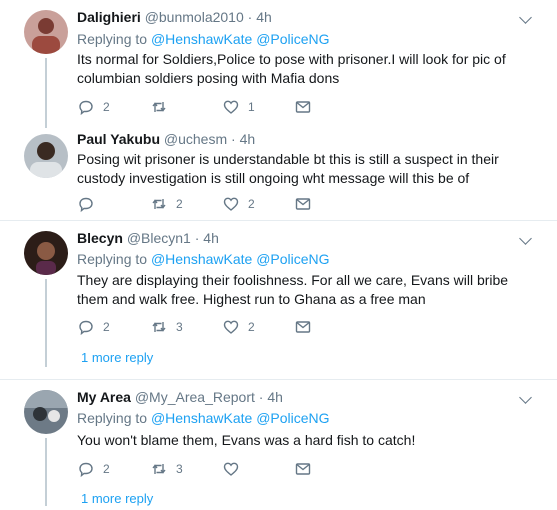 The image size is (557, 510). What do you see at coordinates (194, 17) in the screenshot?
I see `handle: @bunmola2010` at bounding box center [194, 17].